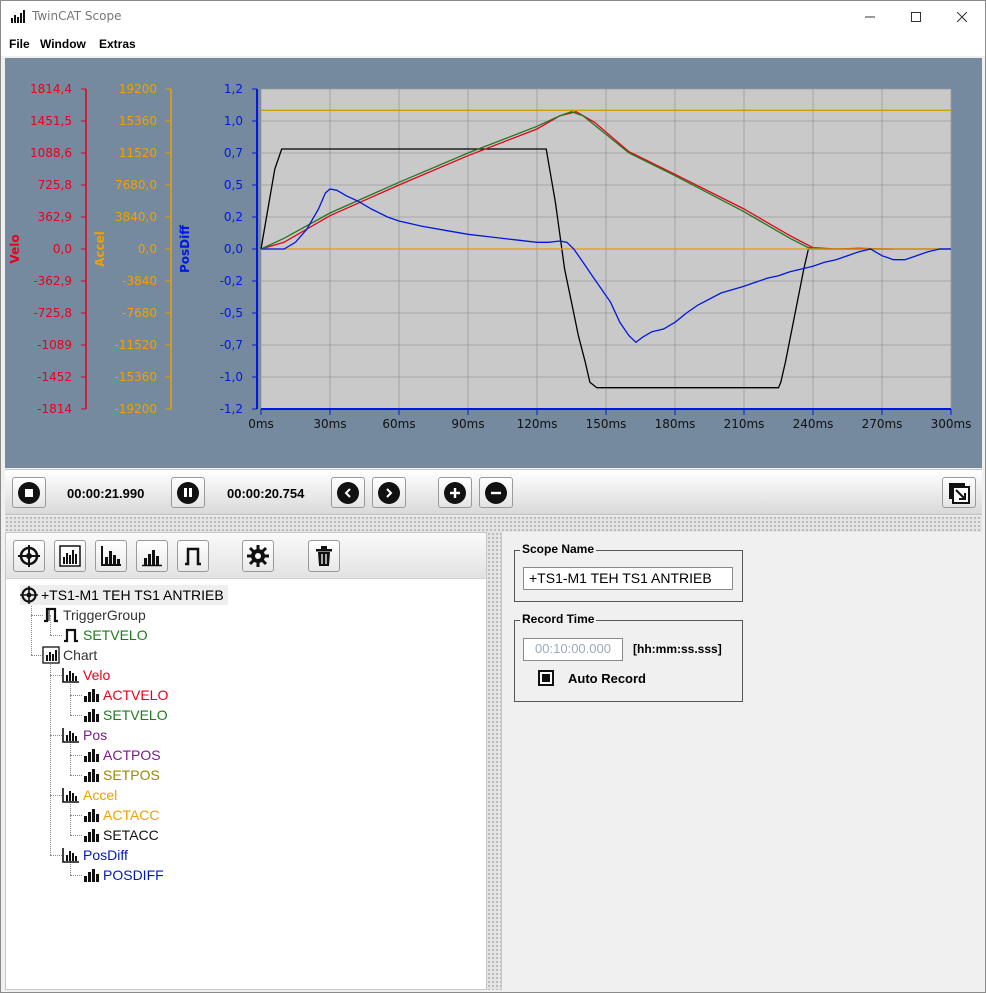 Image resolution: width=986 pixels, height=993 pixels. I want to click on minimize-icon, so click(870, 16).